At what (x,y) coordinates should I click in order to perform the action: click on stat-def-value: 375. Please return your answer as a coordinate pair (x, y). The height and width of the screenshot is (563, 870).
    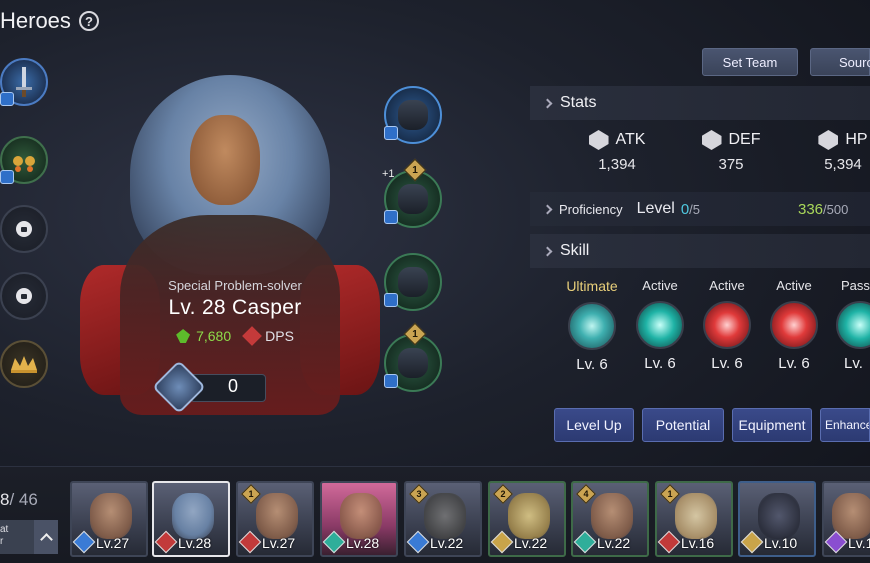
    Looking at the image, I should click on (731, 164).